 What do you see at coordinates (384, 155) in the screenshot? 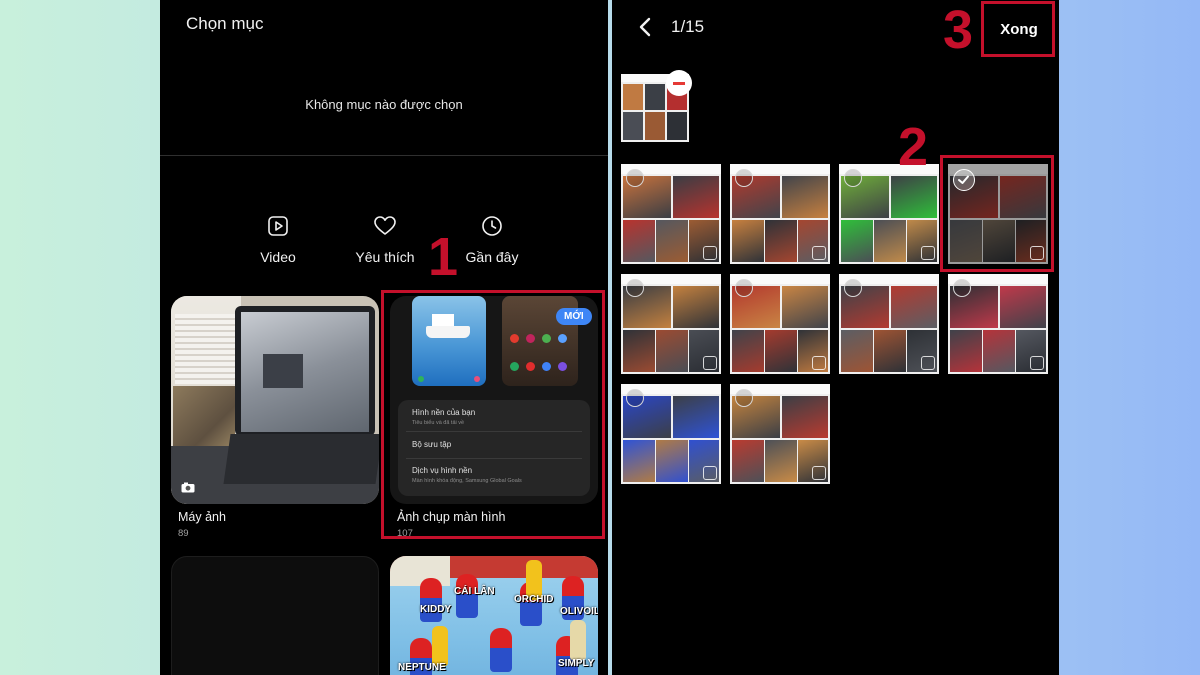
I see `divider` at bounding box center [384, 155].